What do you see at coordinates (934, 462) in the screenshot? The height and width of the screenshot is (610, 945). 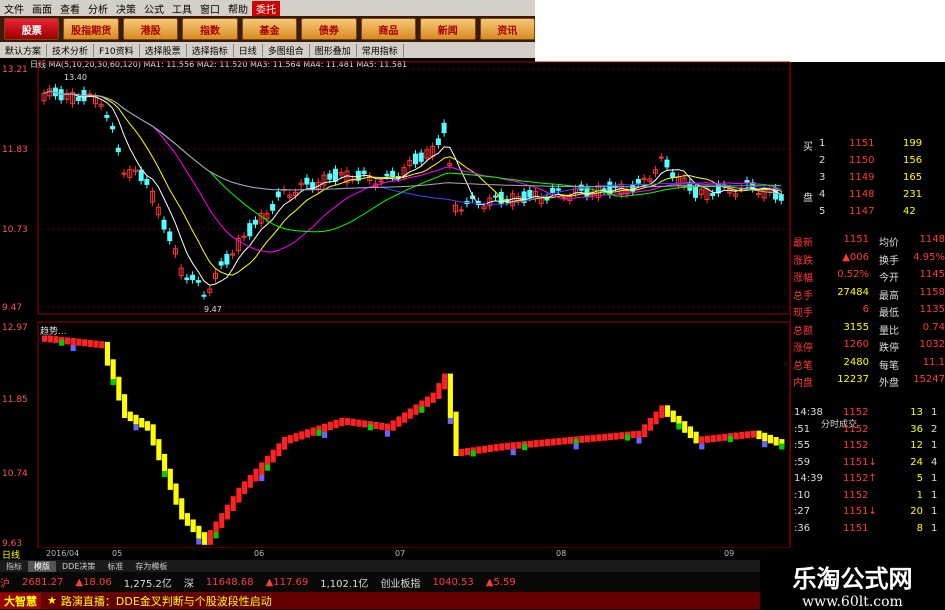 I see `trade-count: 4` at bounding box center [934, 462].